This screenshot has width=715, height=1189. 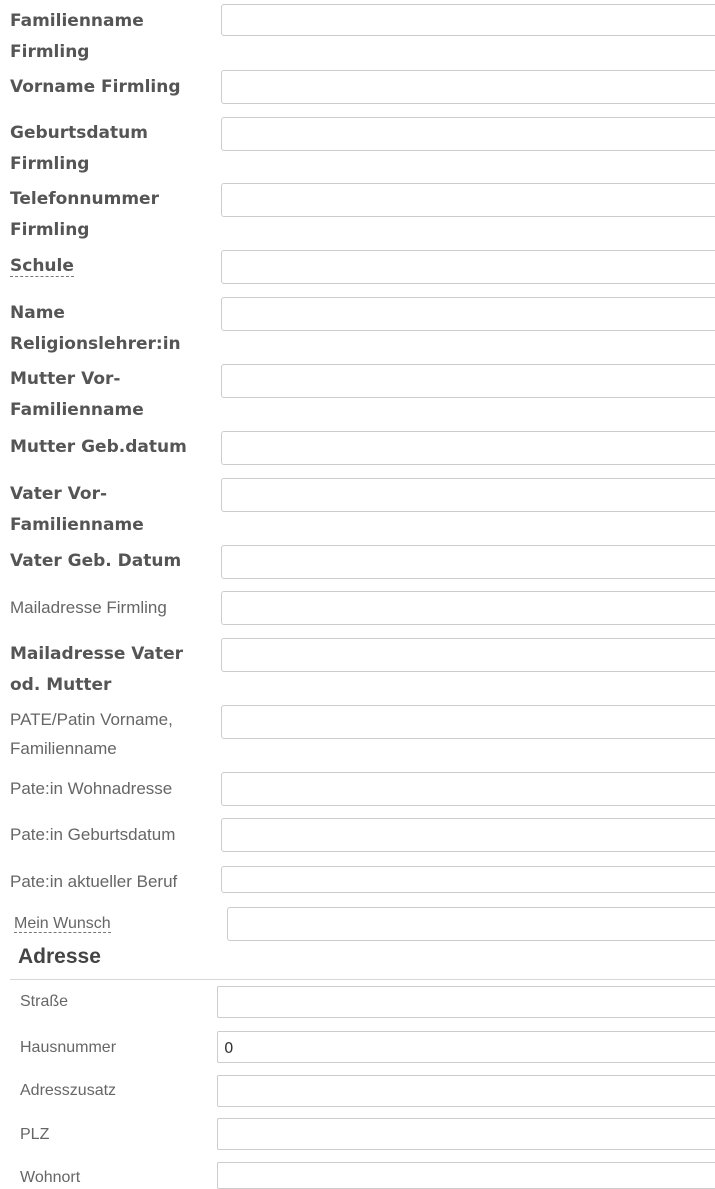 I want to click on label-schule-text: Schule, so click(x=42, y=266).